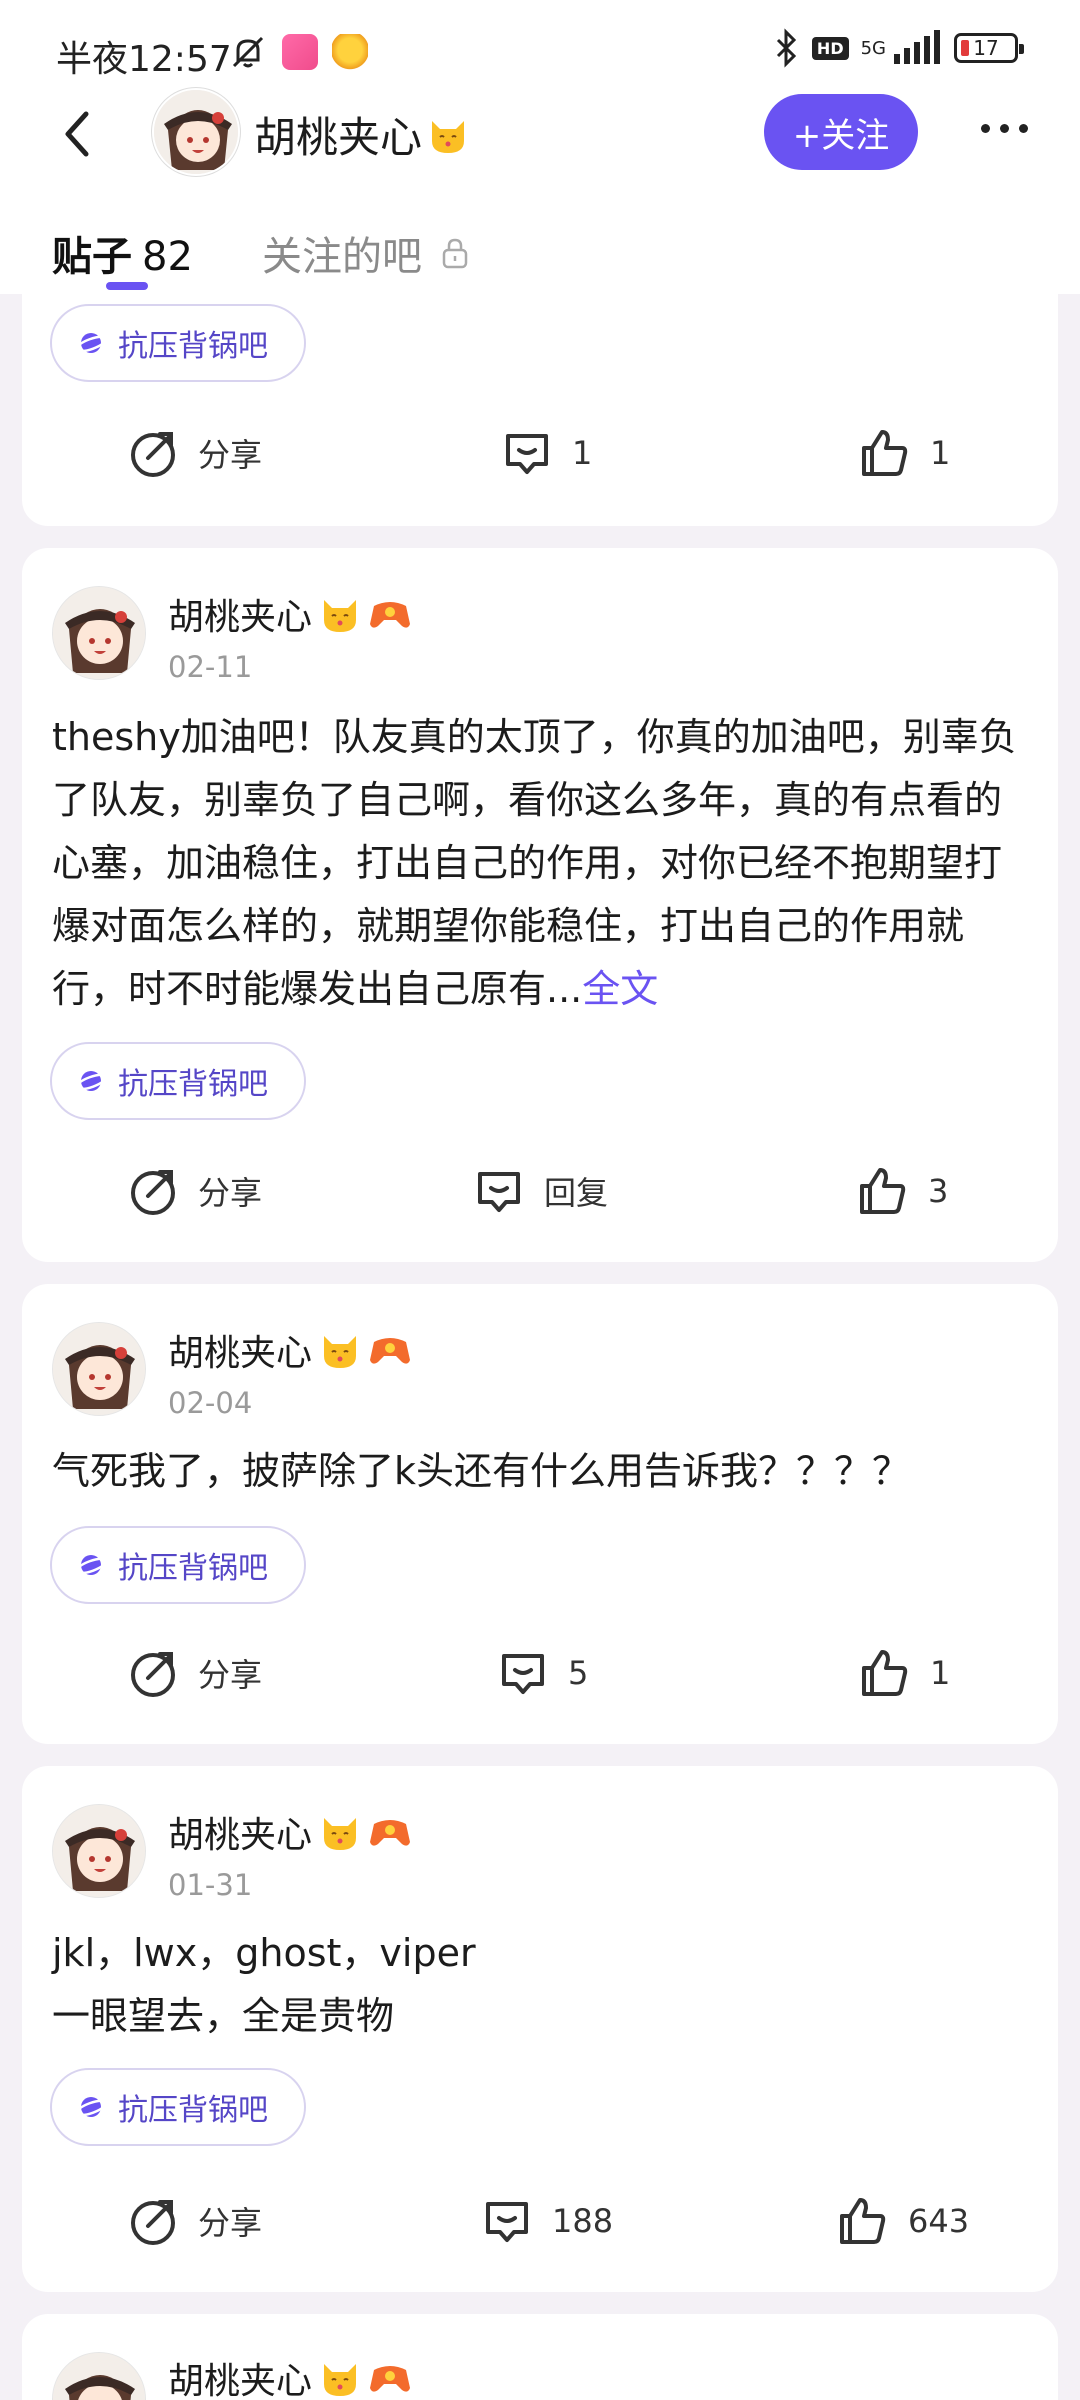 The width and height of the screenshot is (1080, 2400). What do you see at coordinates (127, 286) in the screenshot?
I see `tab-active-indicator` at bounding box center [127, 286].